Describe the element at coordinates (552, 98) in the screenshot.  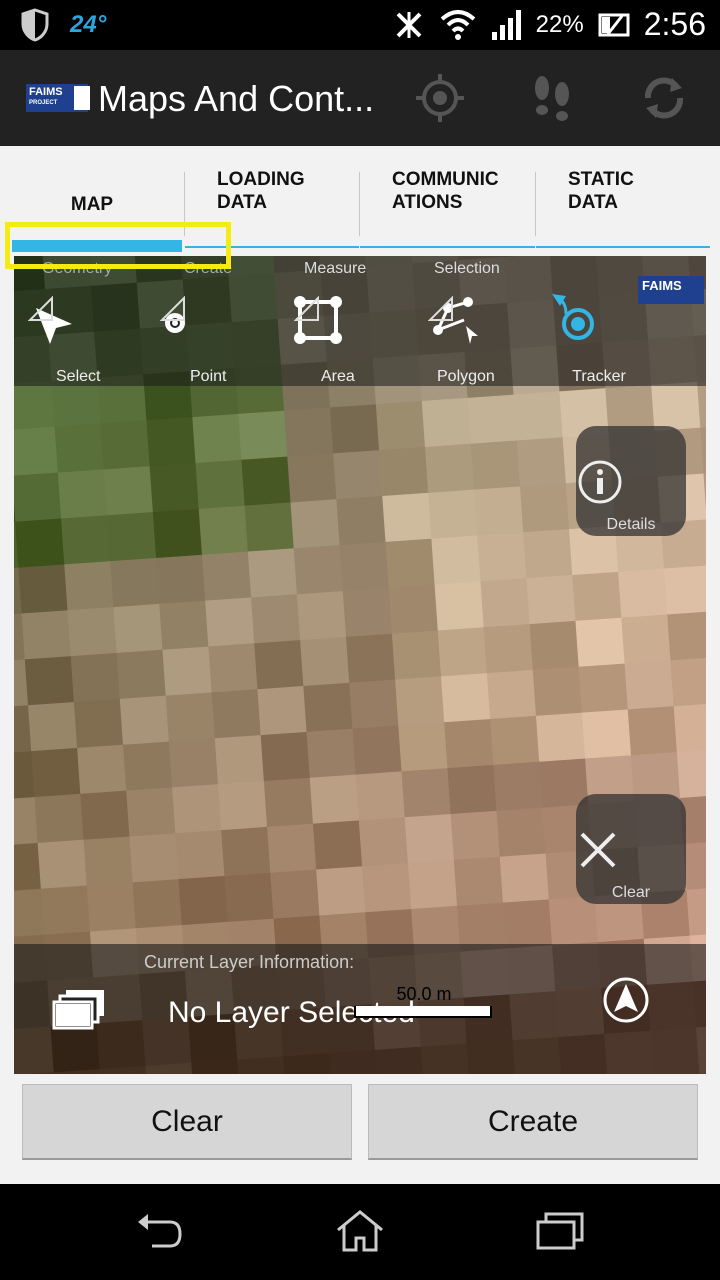
I see `footsteps-icon` at that location.